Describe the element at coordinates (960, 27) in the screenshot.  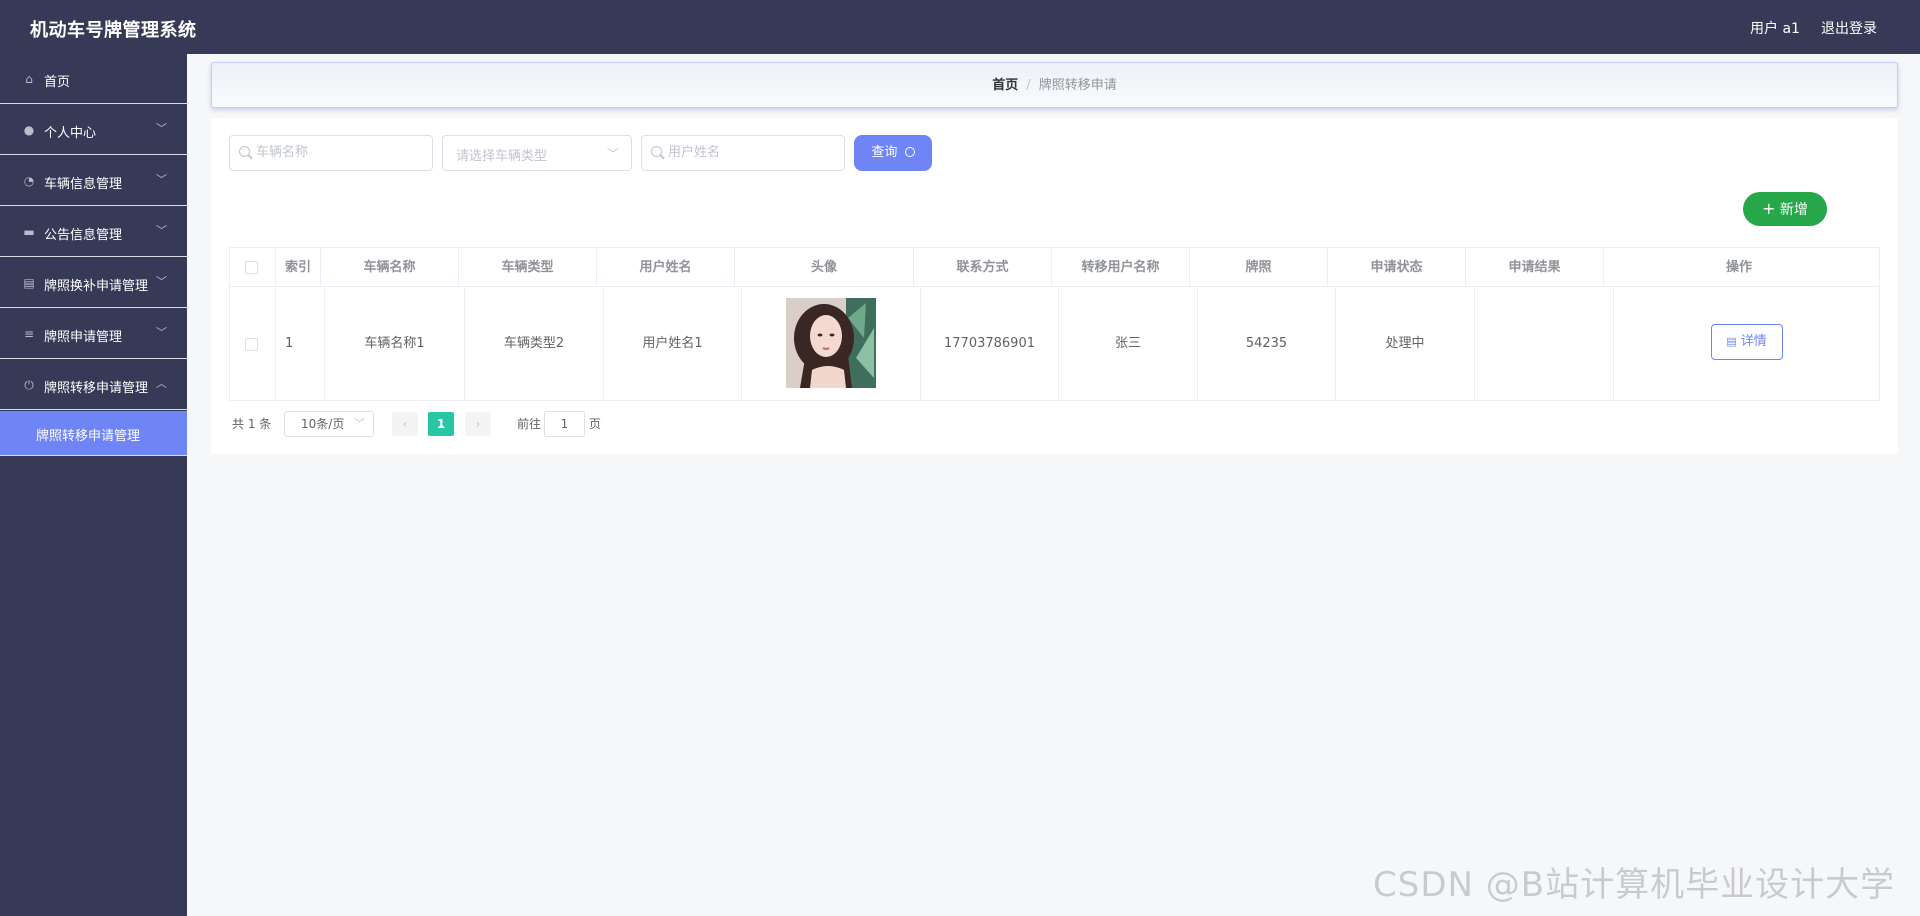
I see `top-bar: 机动车号牌管理系统 用户 a1 退出登录` at that location.